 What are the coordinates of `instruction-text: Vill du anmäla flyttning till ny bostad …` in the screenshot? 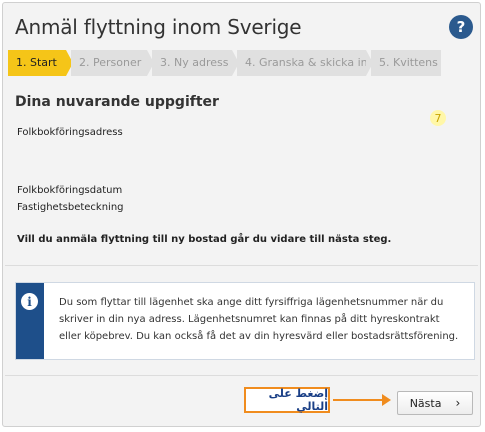 It's located at (204, 239).